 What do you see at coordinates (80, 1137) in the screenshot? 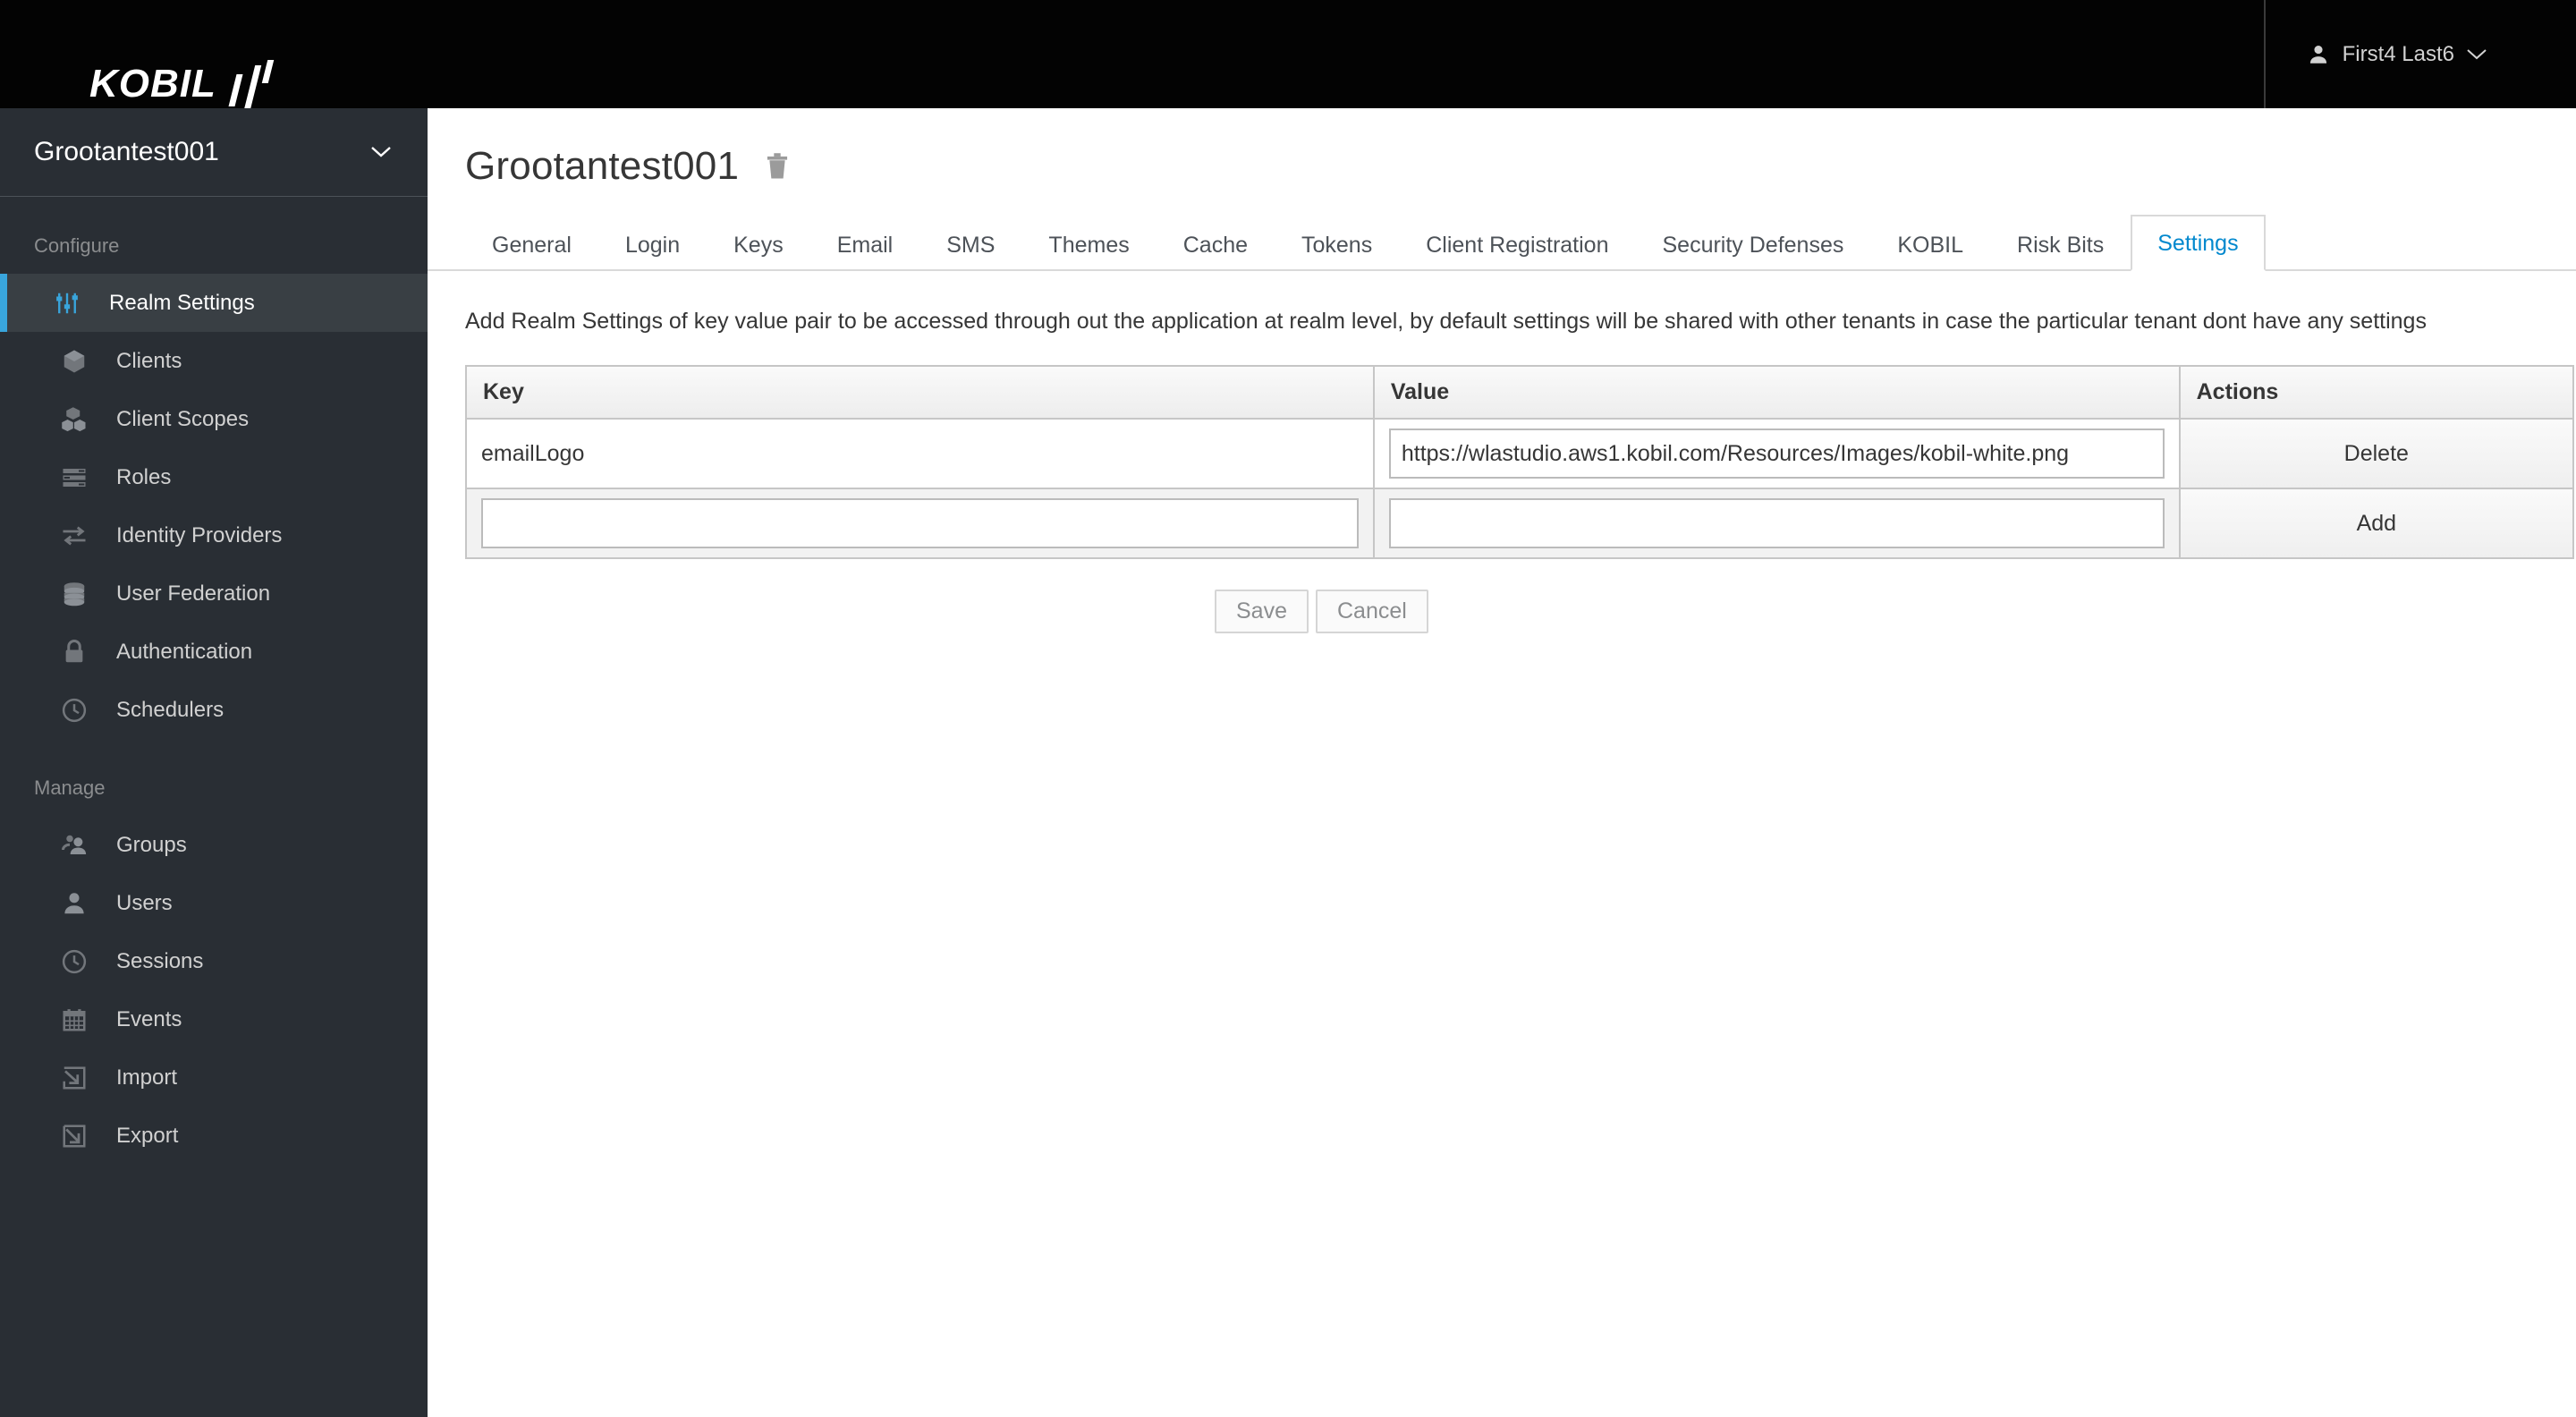
I see `export-arrow-icon` at bounding box center [80, 1137].